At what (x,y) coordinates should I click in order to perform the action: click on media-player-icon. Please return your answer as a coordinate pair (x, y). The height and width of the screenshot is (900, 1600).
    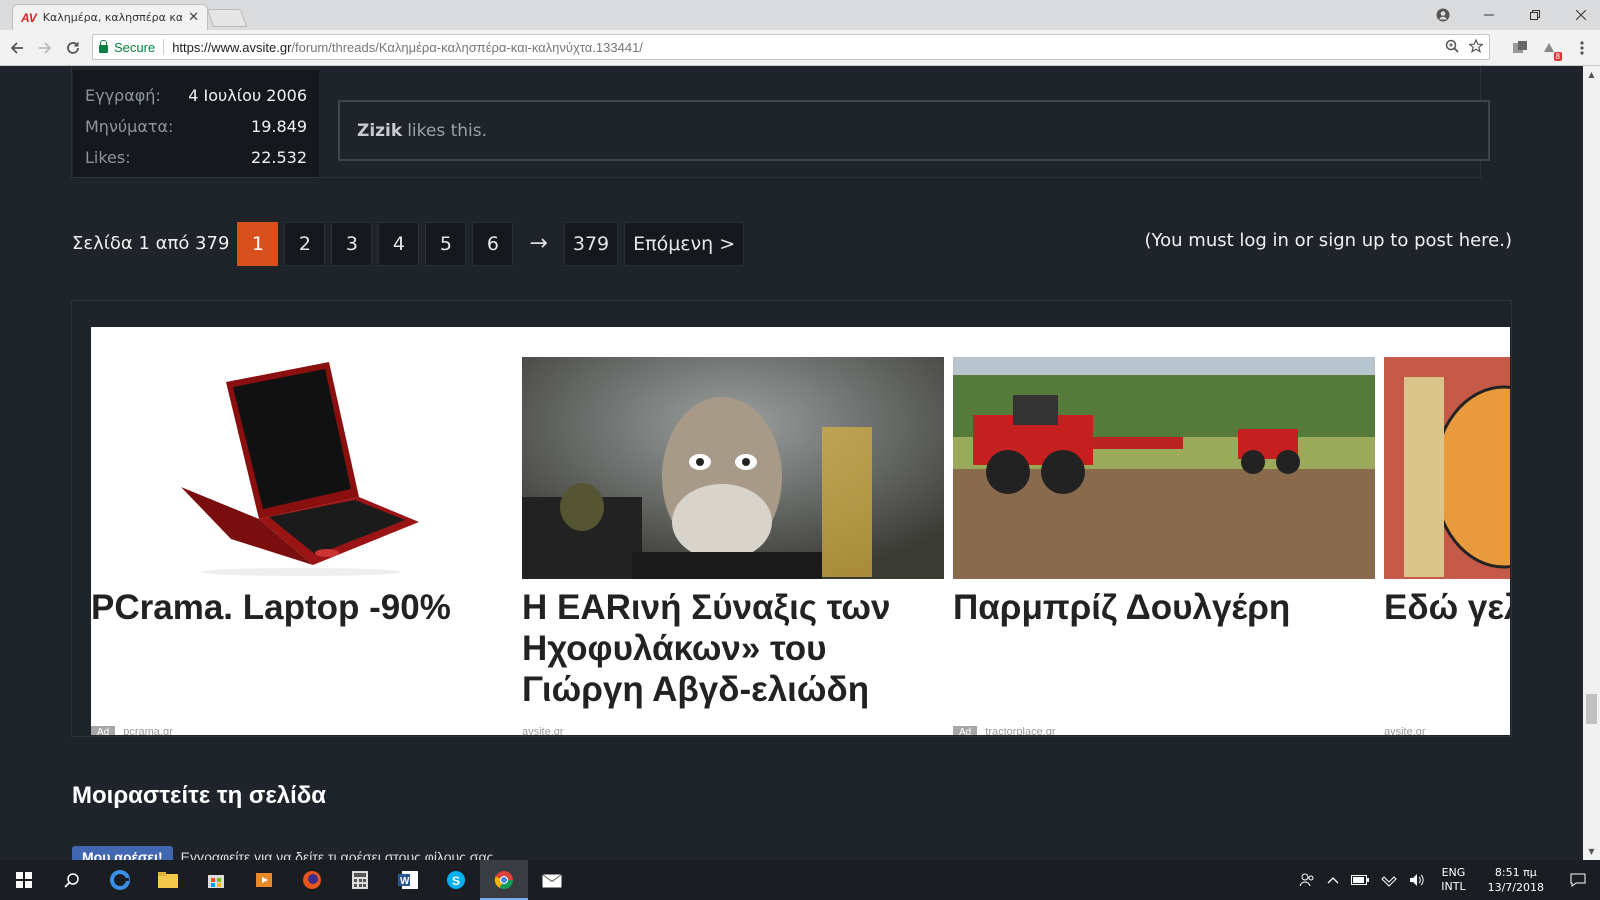
    Looking at the image, I should click on (264, 880).